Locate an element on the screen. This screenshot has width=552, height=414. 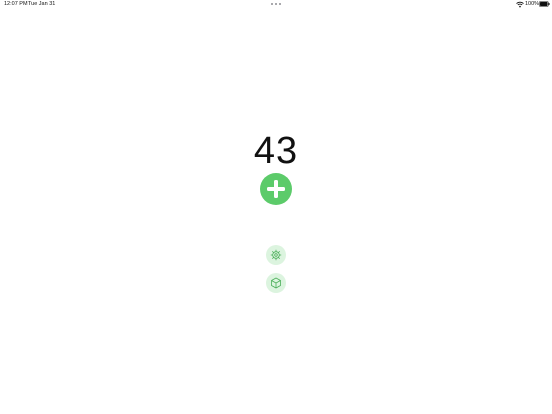
multitasking-dots-icon is located at coordinates (276, 4).